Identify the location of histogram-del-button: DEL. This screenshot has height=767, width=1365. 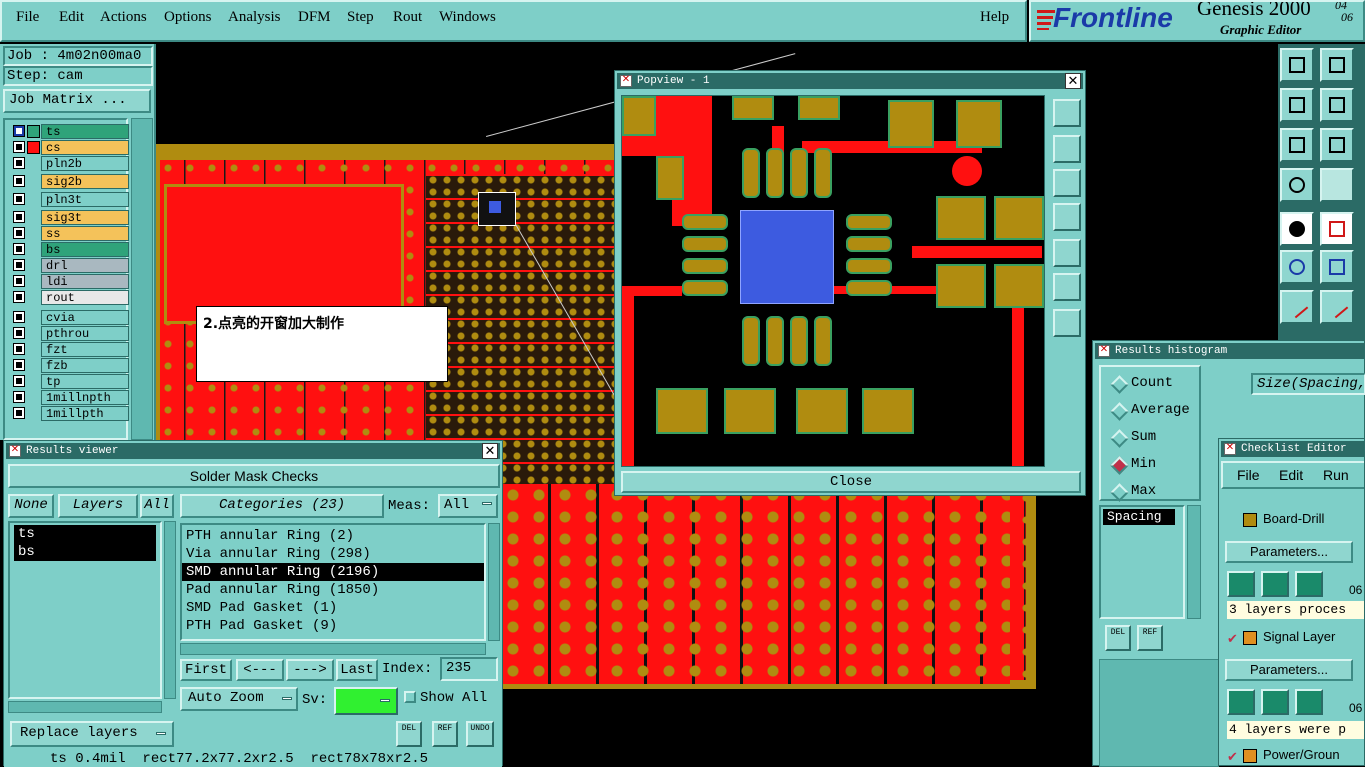
(1118, 638).